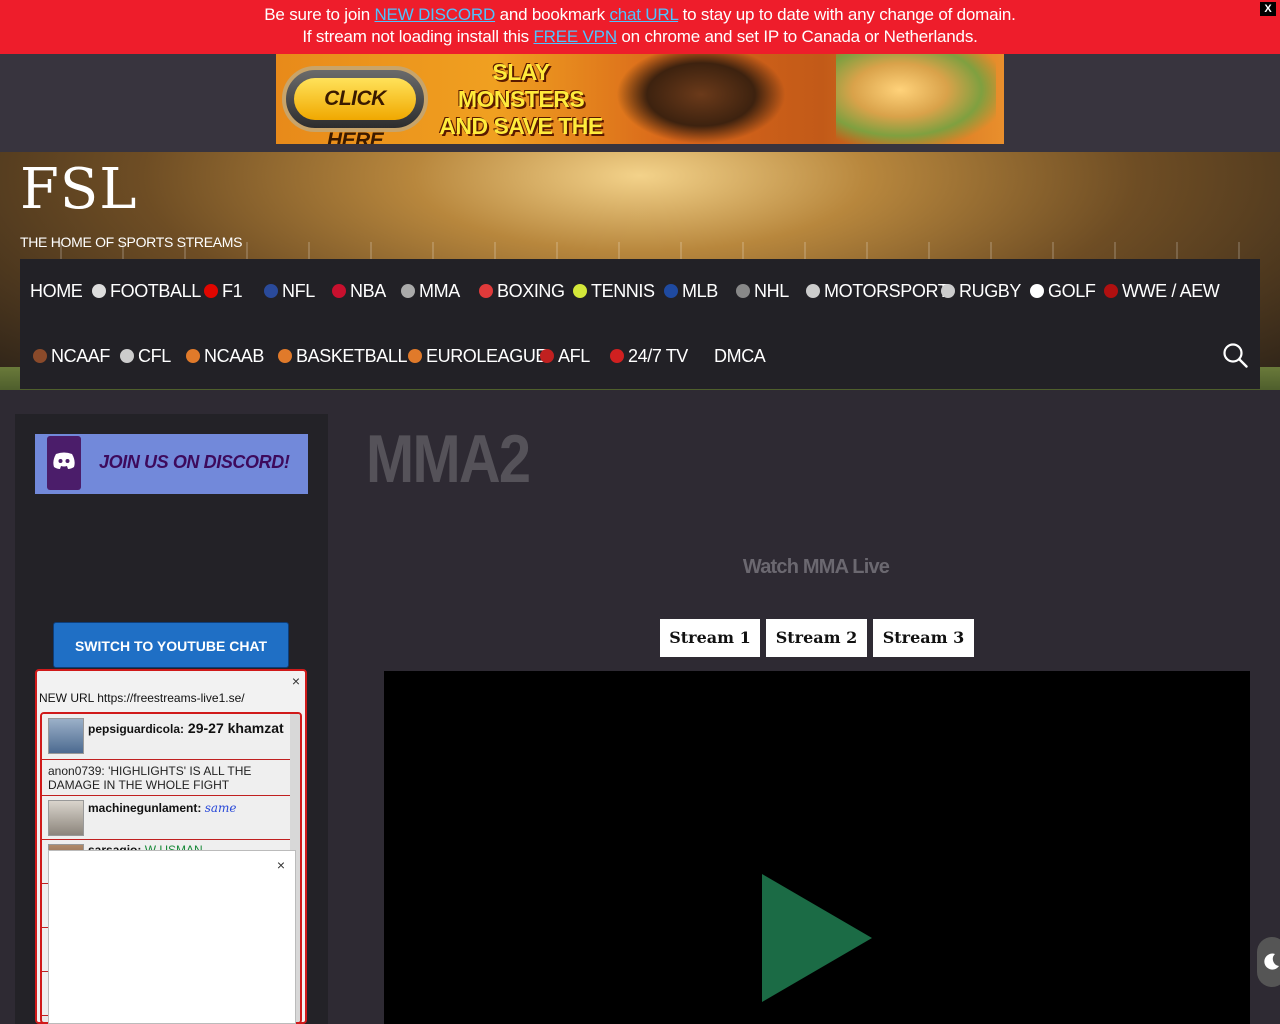 Image resolution: width=1280 pixels, height=1024 pixels. What do you see at coordinates (710, 638) in the screenshot?
I see `stream-1-button: Stream 1` at bounding box center [710, 638].